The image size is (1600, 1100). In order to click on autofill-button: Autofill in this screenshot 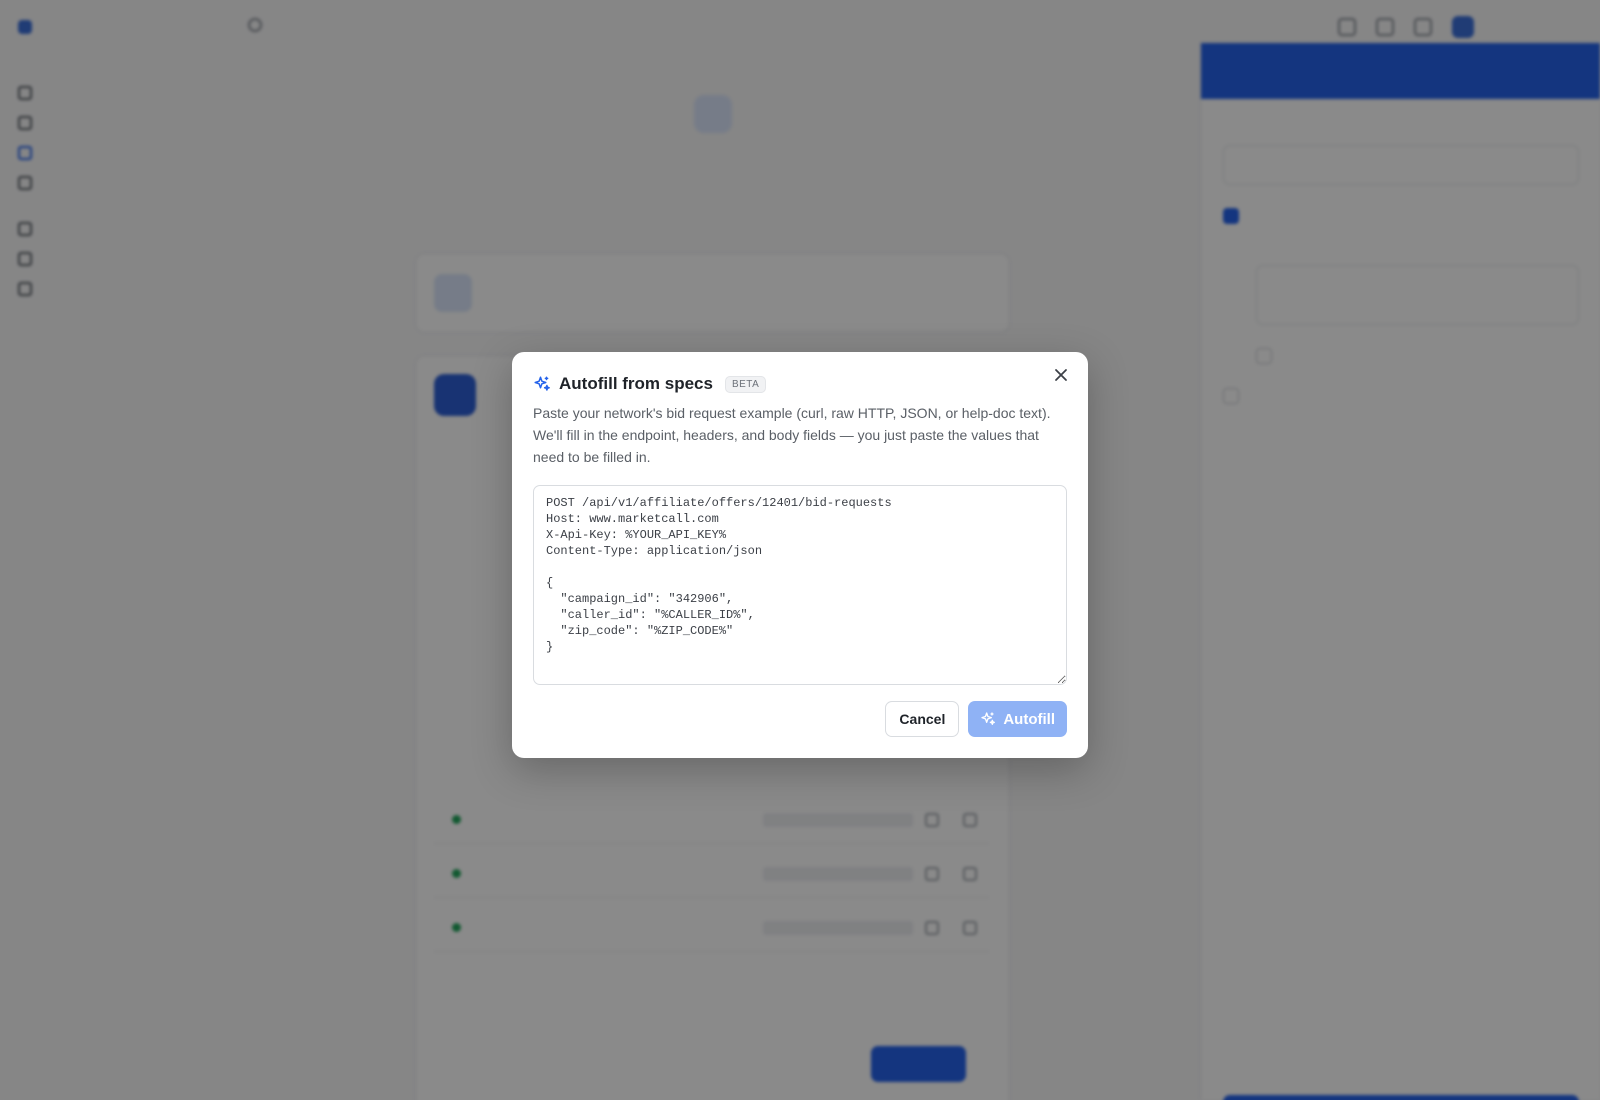, I will do `click(1017, 719)`.